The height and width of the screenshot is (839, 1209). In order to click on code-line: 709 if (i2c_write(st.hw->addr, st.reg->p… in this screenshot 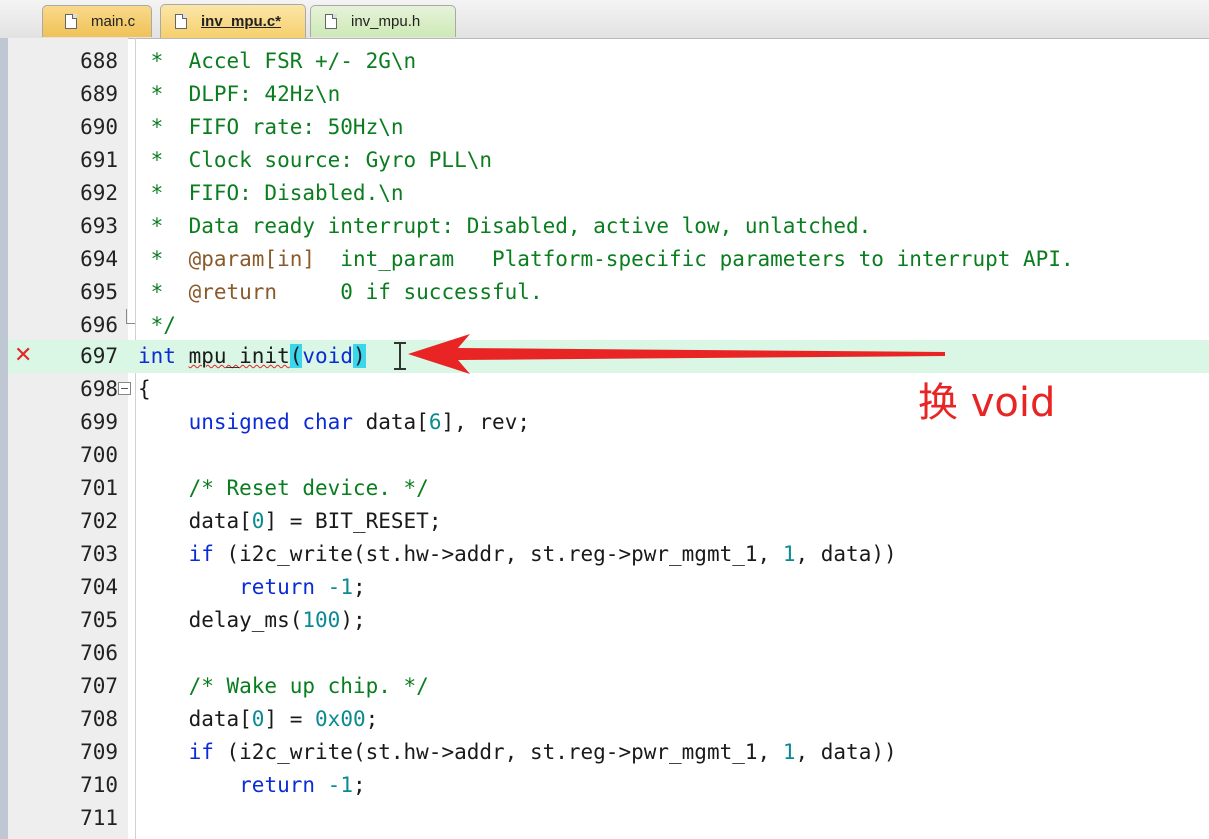, I will do `click(608, 752)`.